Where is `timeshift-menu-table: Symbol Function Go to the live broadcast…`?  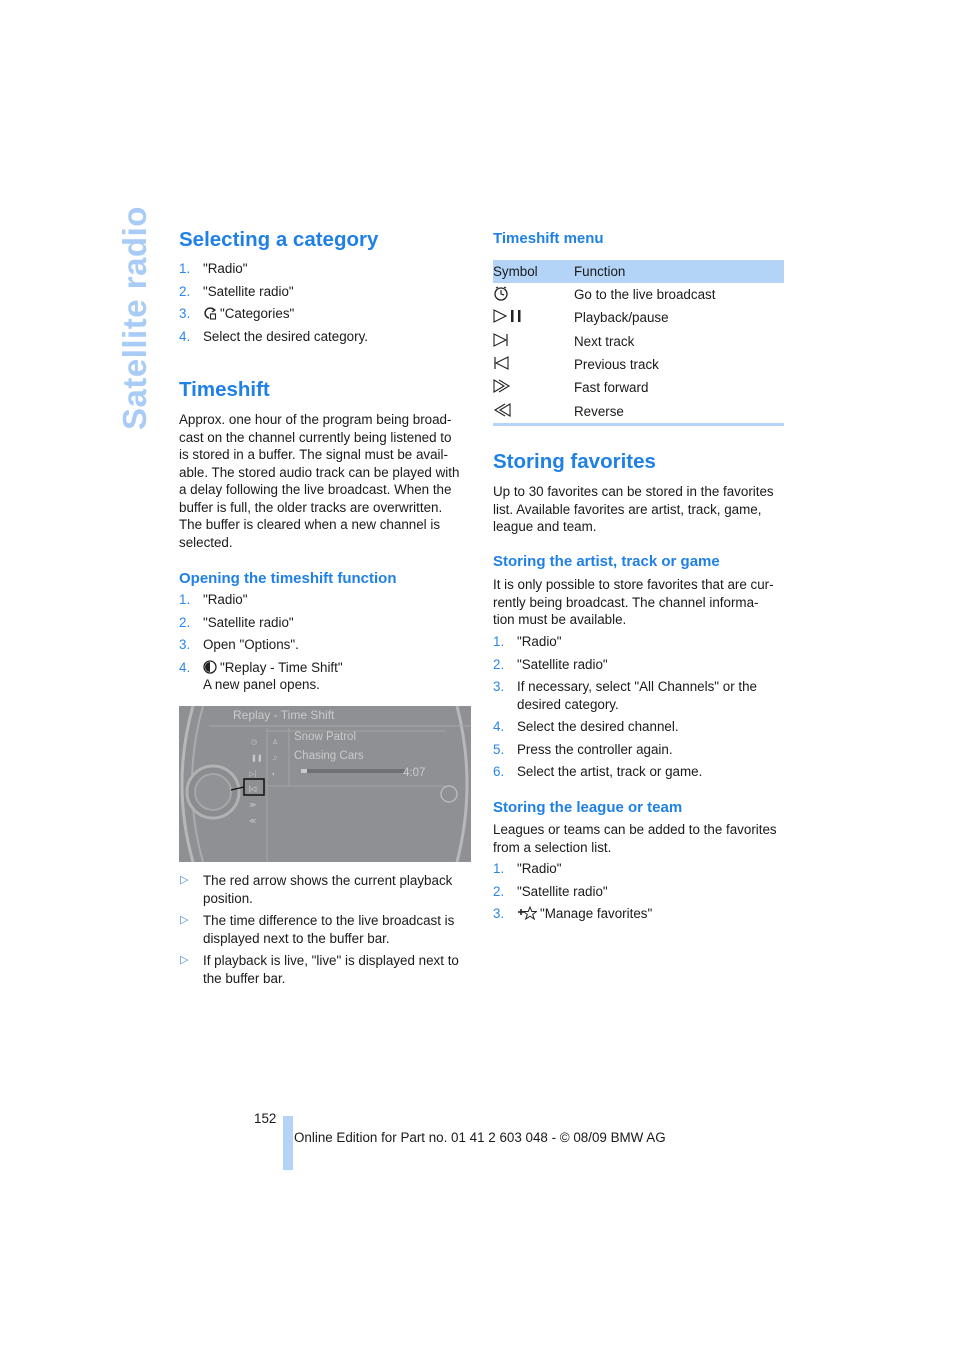
timeshift-menu-table: Symbol Function Go to the live broadcast… is located at coordinates (638, 343).